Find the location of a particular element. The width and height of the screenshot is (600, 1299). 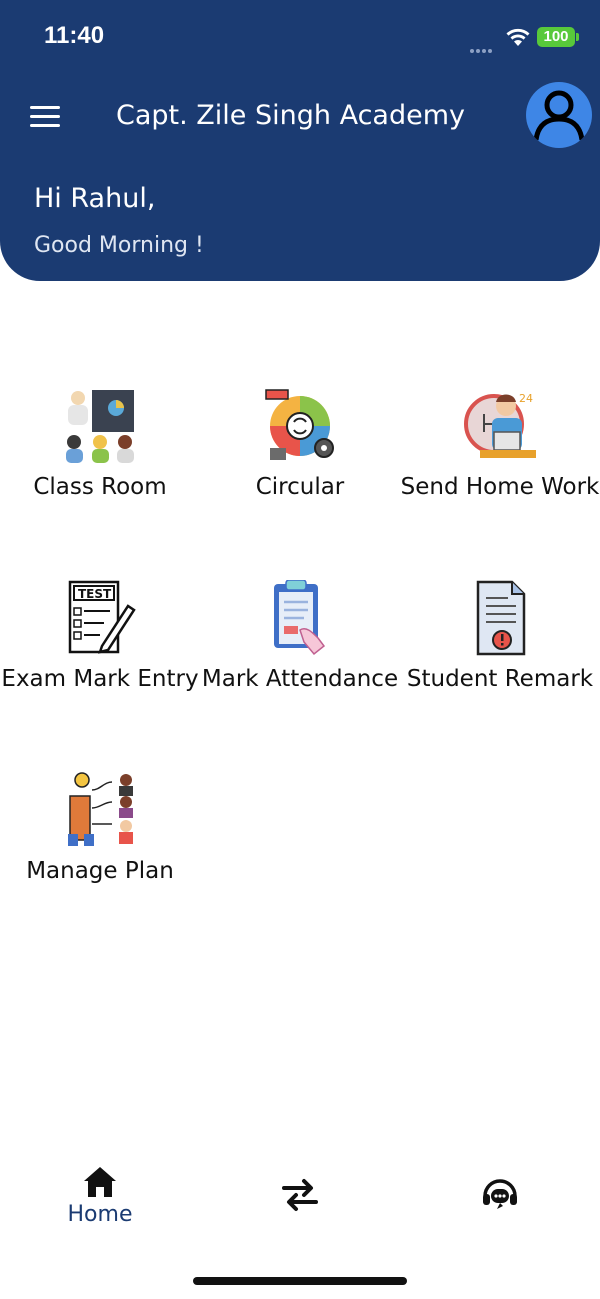

battery-indicator: 100 is located at coordinates (556, 37).